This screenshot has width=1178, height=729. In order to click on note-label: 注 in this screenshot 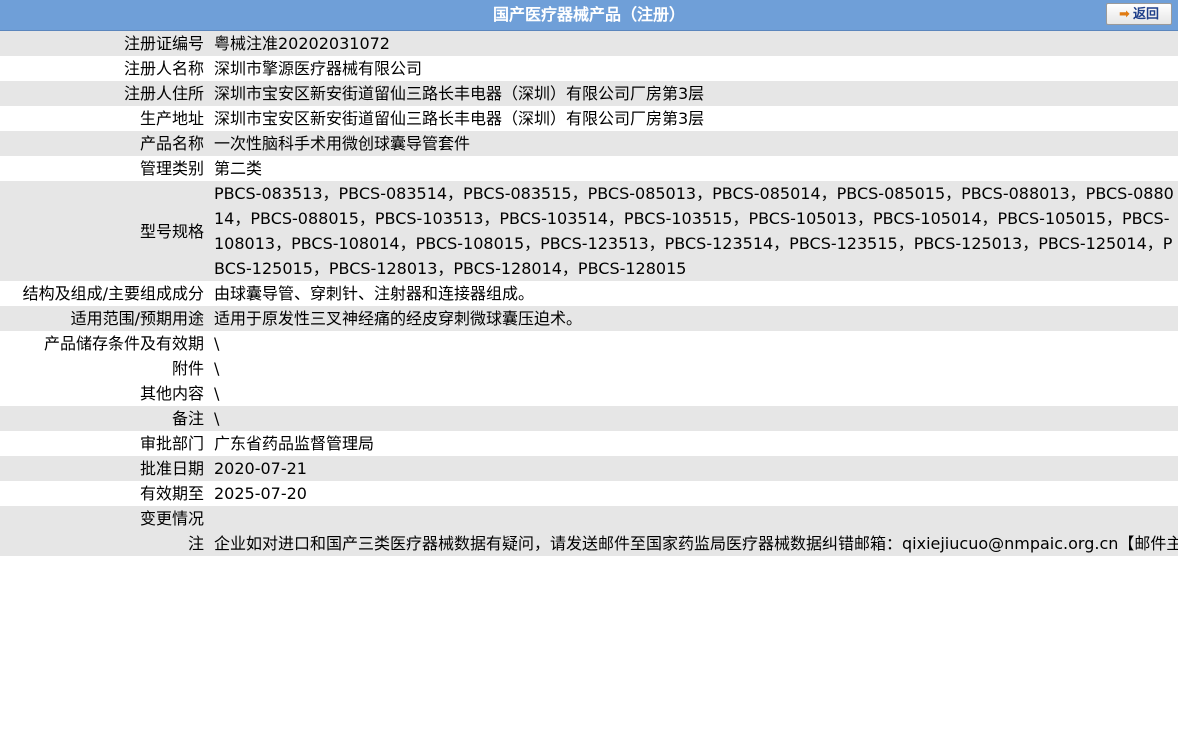, I will do `click(195, 543)`.